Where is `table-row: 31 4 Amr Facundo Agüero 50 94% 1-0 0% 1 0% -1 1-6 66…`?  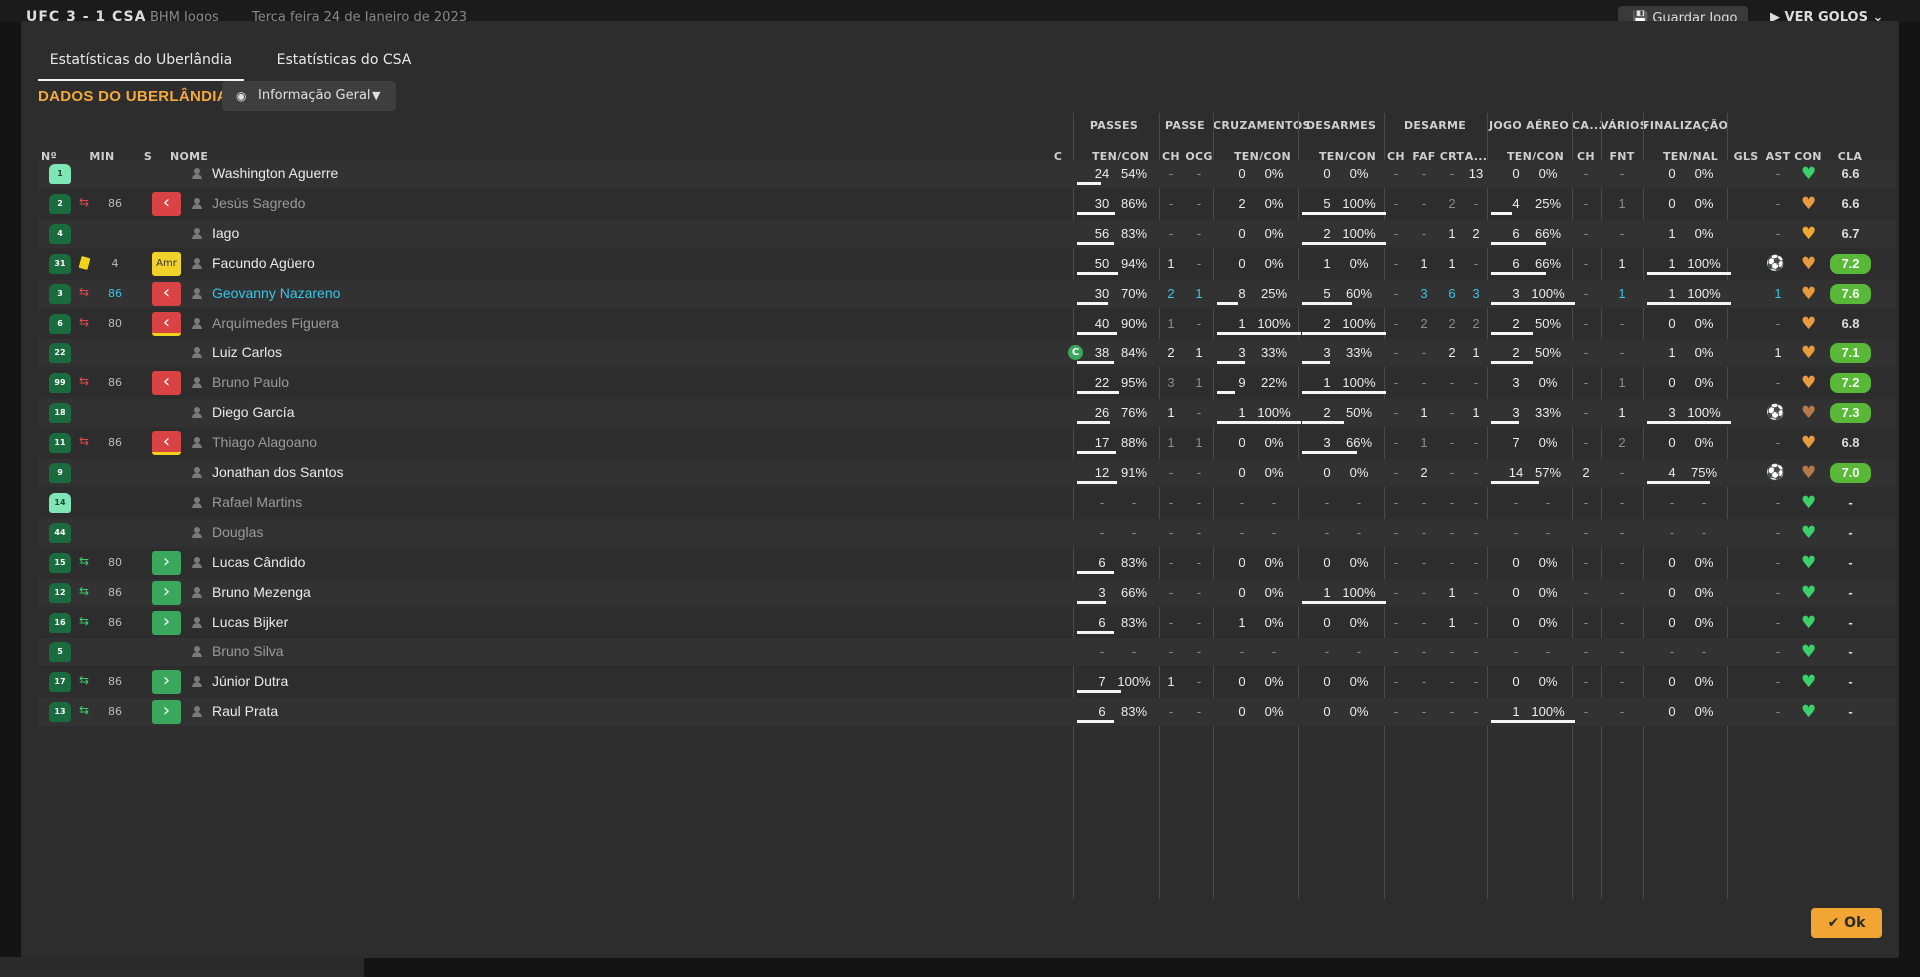
table-row: 31 4 Amr Facundo Agüero 50 94% 1-0 0% 1 0% -1 1-6 66… is located at coordinates (967, 264).